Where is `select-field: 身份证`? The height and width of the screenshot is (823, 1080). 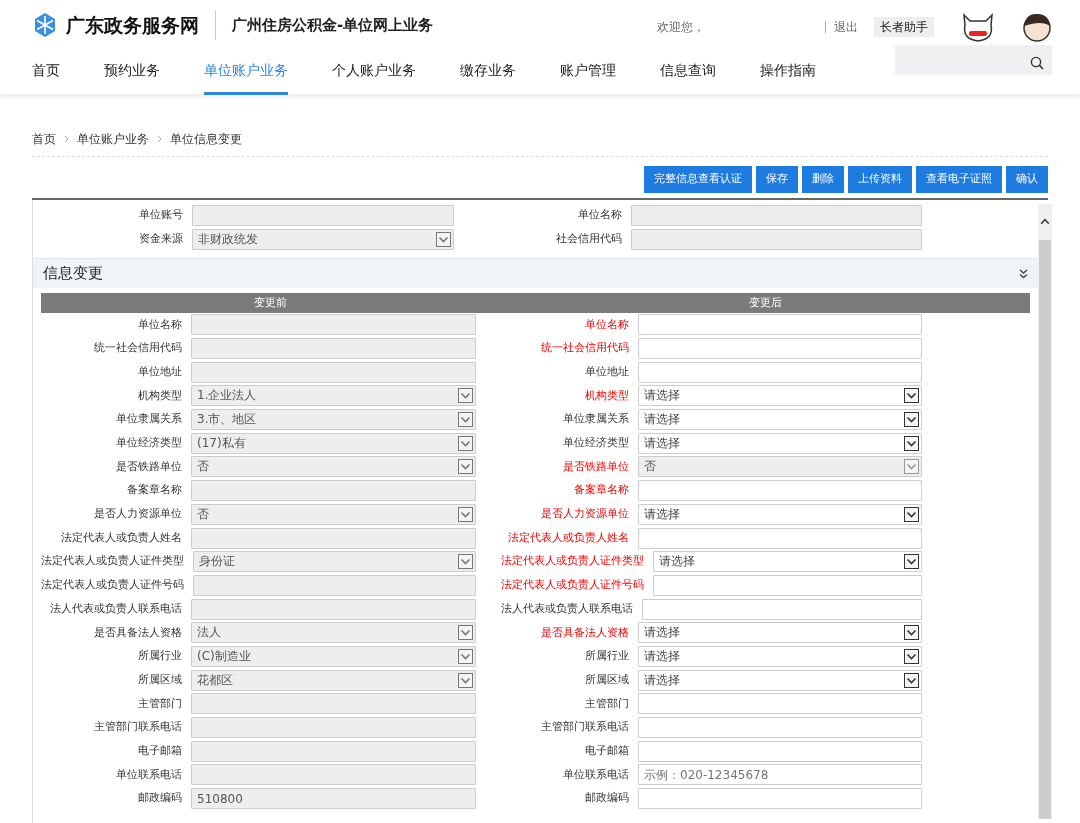
select-field: 身份证 is located at coordinates (334, 562).